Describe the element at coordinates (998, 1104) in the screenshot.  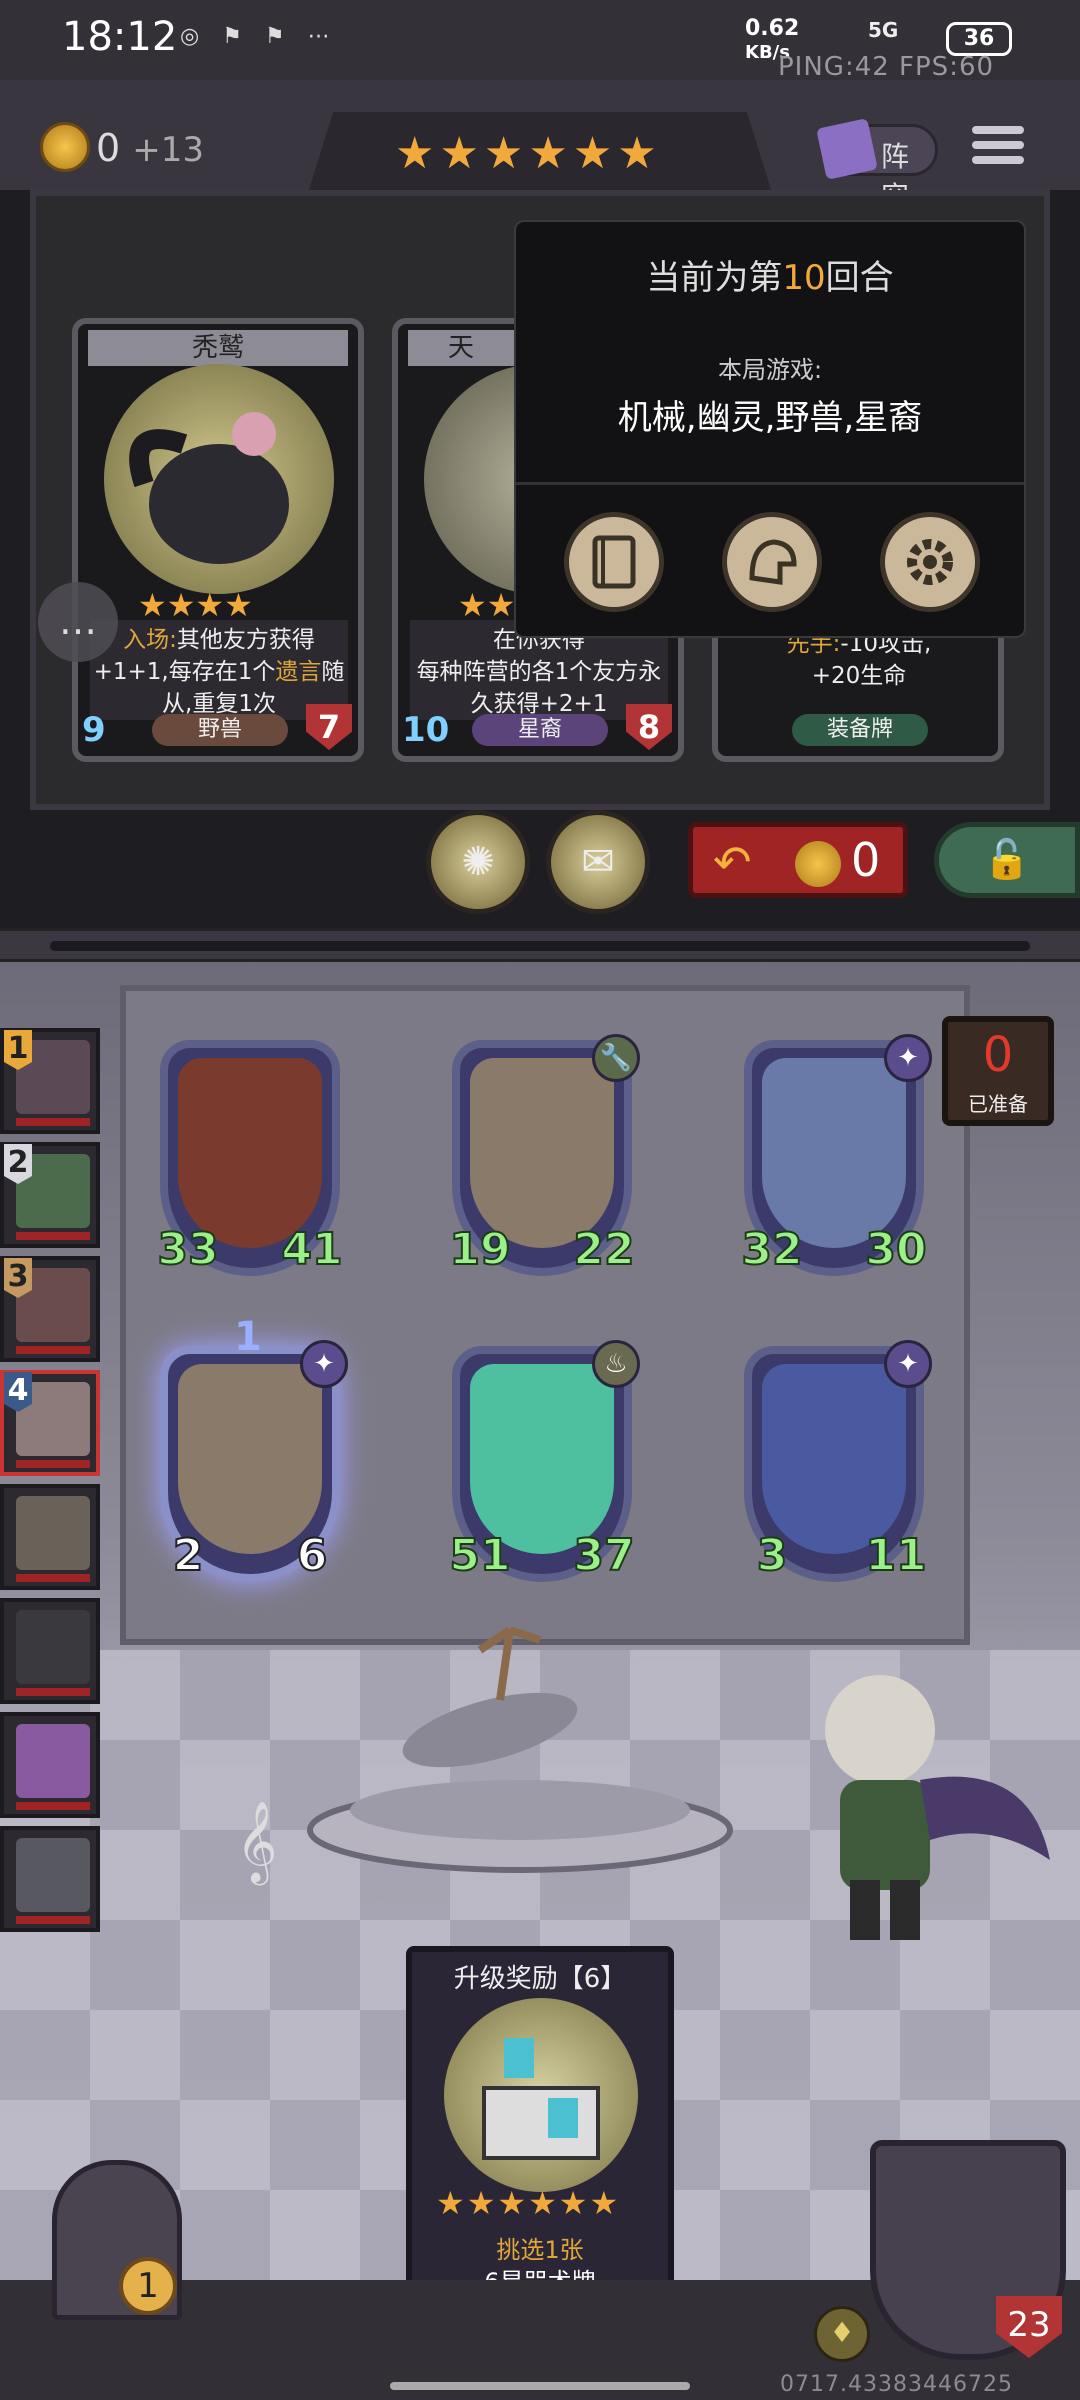
I see `ready-label: 已准备` at that location.